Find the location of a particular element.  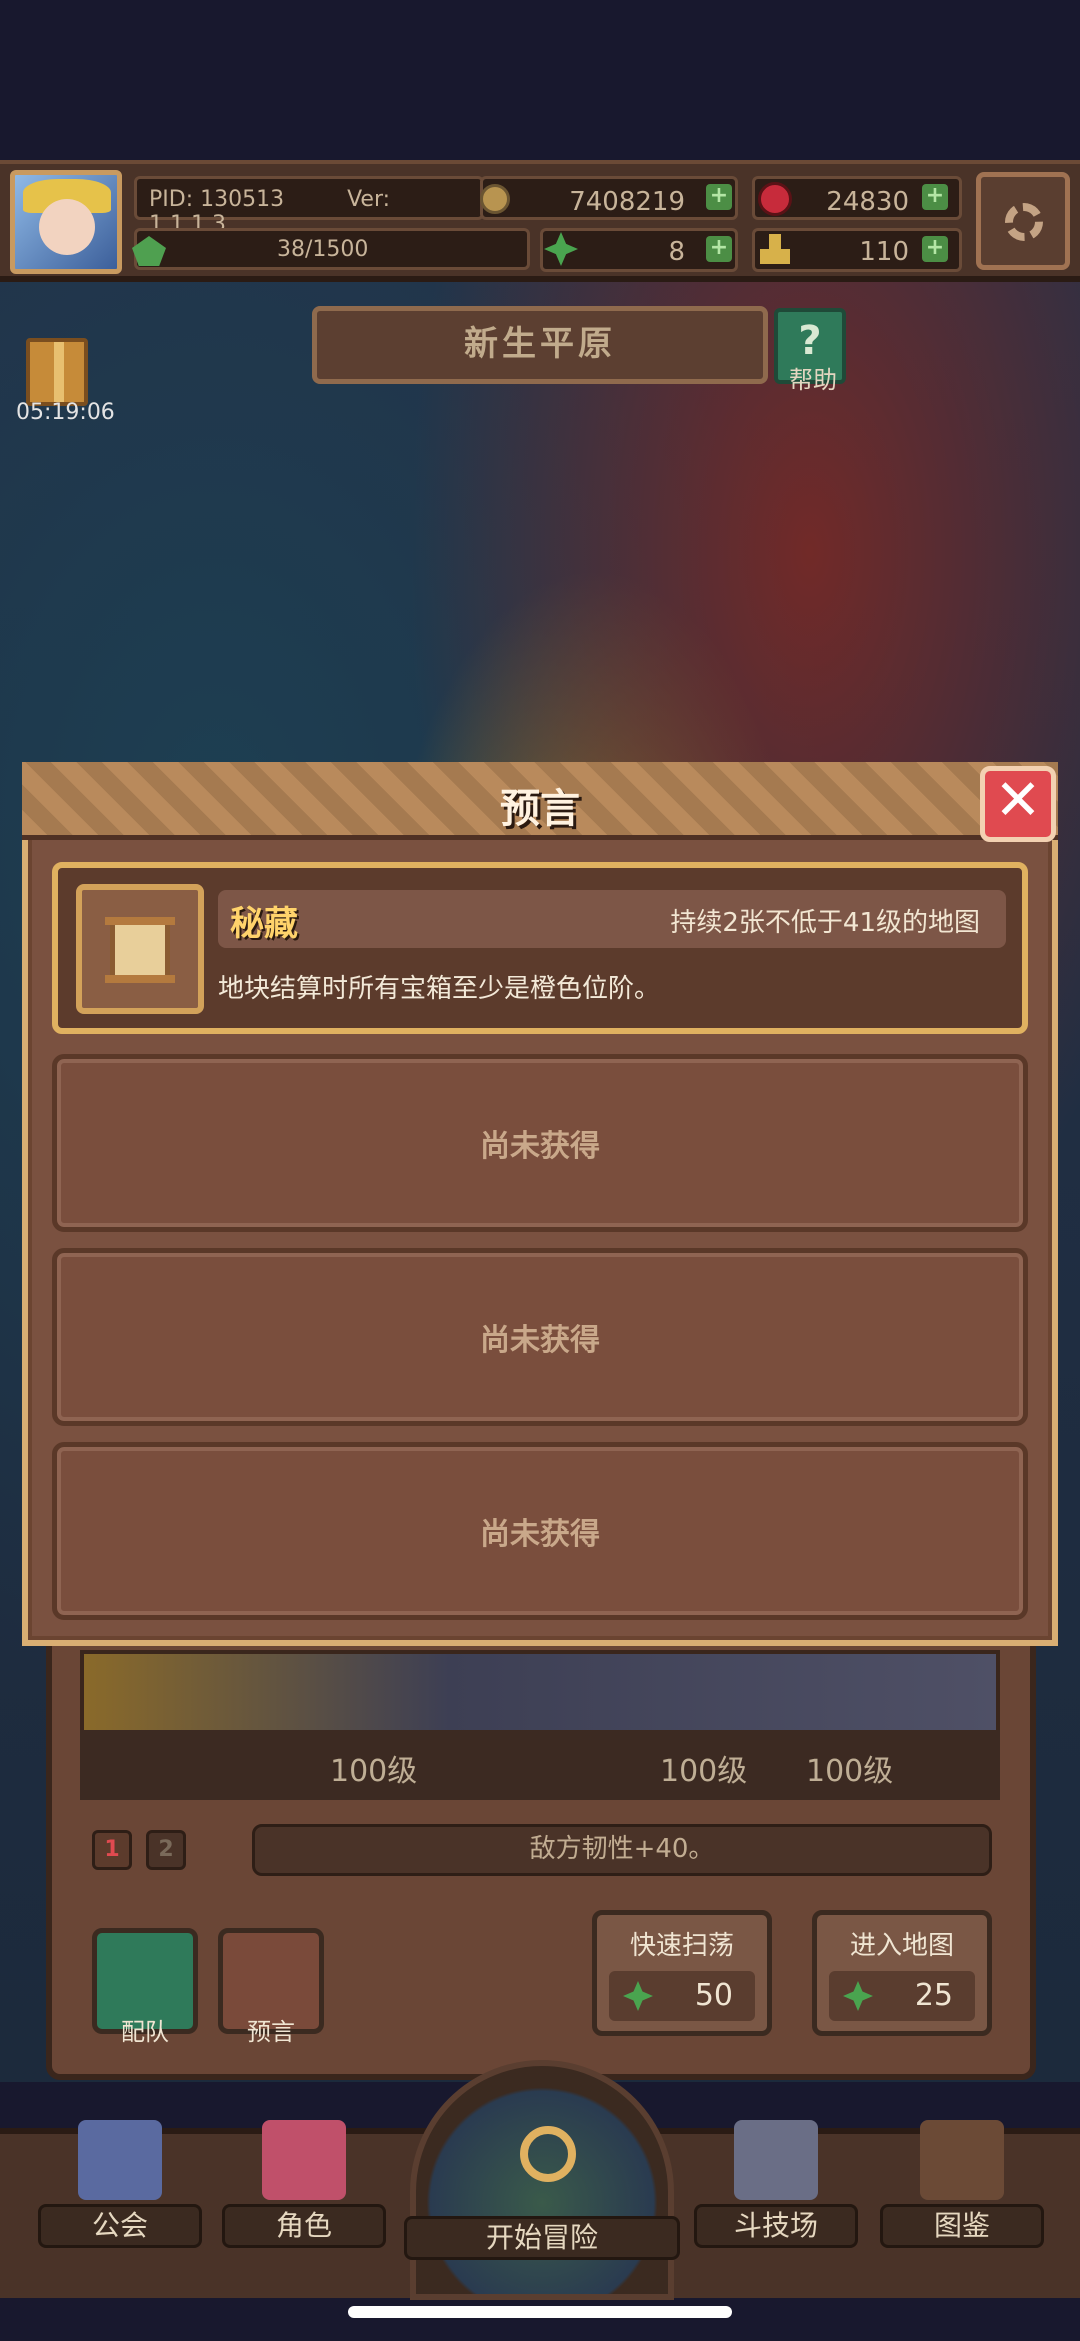

prophecy-card-condition: 持续2张不低于41级的地图 is located at coordinates (825, 923).